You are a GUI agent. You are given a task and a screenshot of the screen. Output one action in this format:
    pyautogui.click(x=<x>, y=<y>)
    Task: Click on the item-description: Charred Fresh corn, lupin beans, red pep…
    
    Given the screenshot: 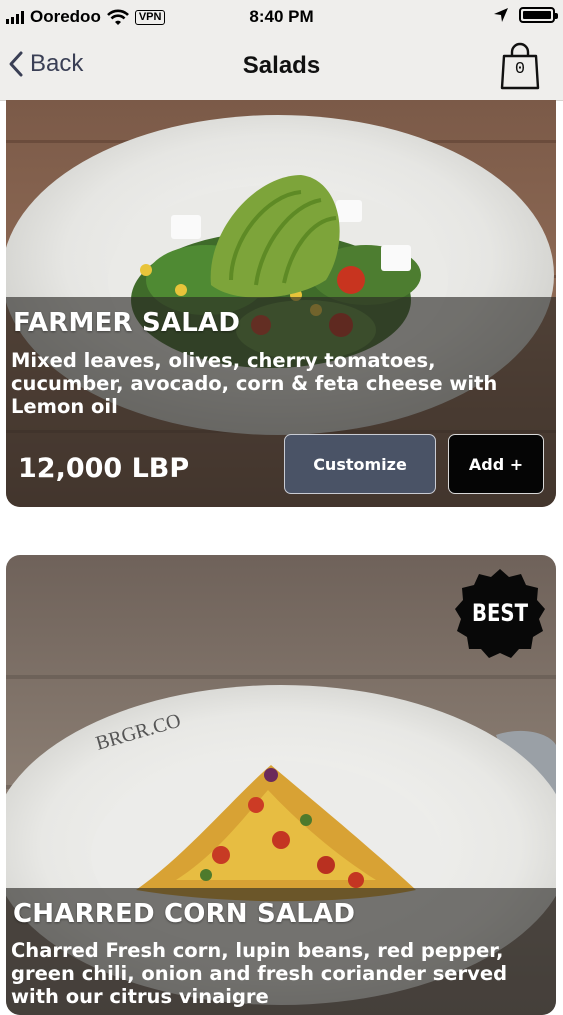 What is the action you would take?
    pyautogui.click(x=259, y=973)
    